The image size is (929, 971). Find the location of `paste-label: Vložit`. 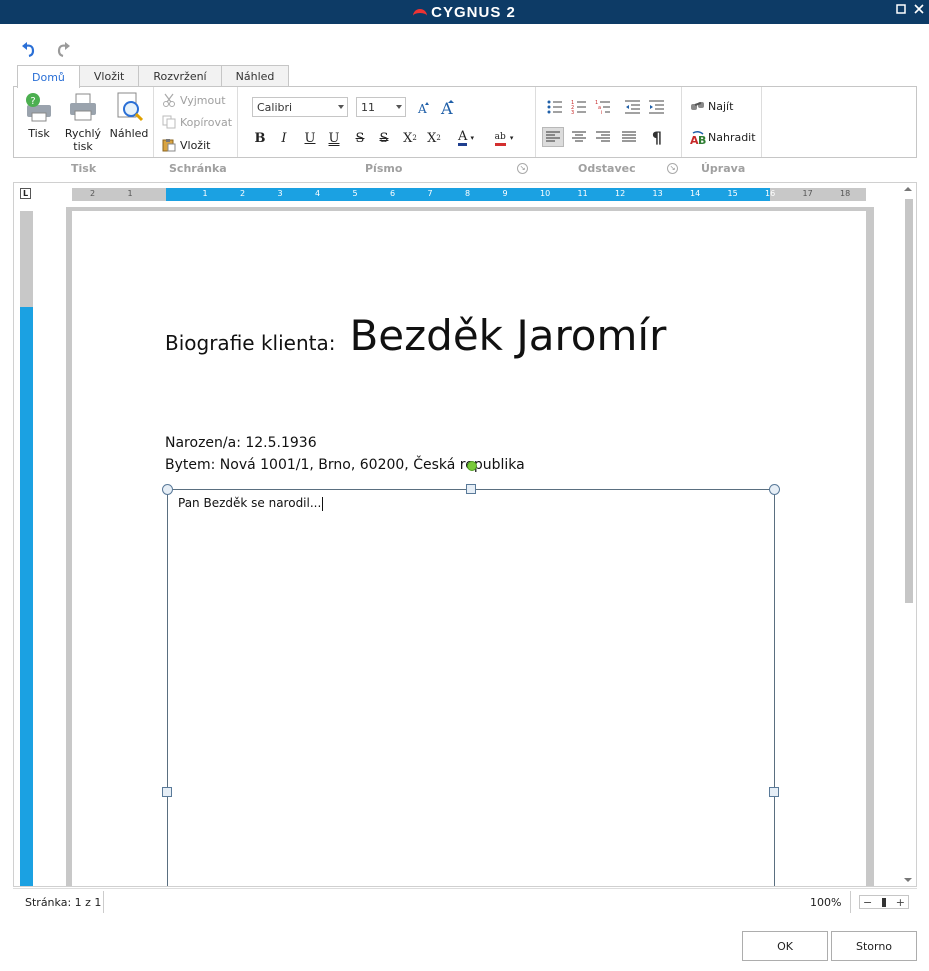

paste-label: Vložit is located at coordinates (195, 145).